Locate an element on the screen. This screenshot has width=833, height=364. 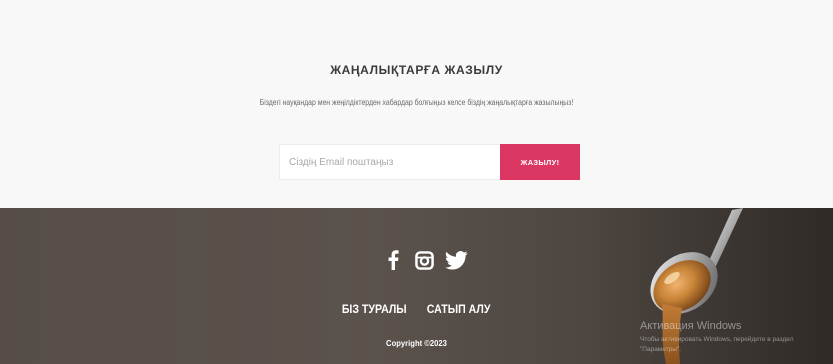
newsletter-form: ЖАЗЫЛУ! is located at coordinates (429, 162).